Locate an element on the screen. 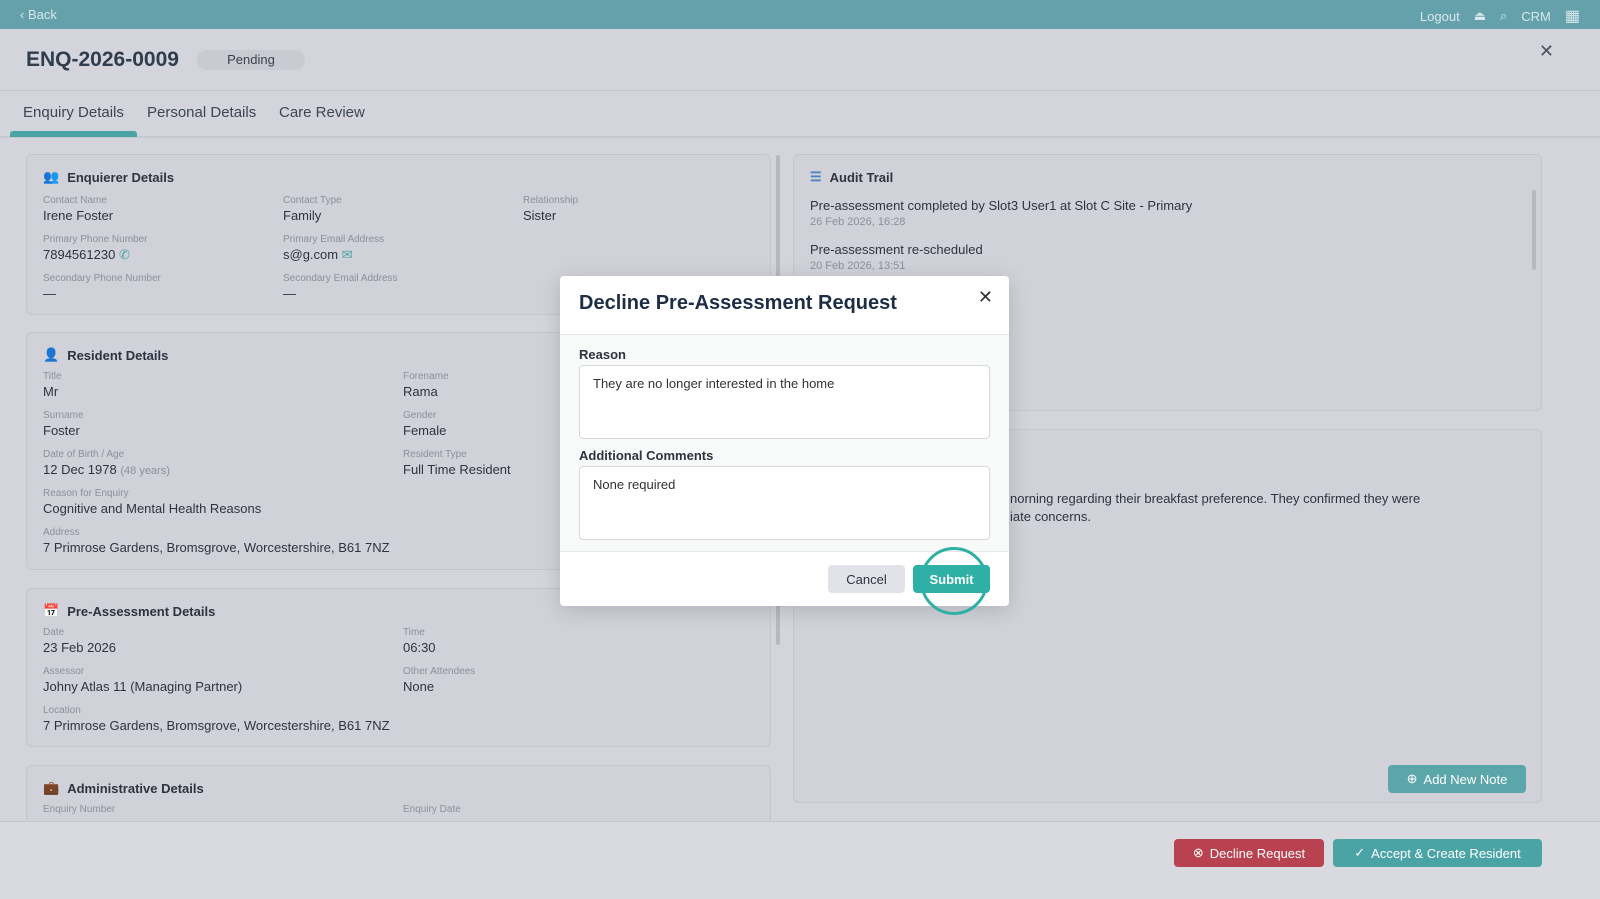  card-title: Resident Details is located at coordinates (118, 355).